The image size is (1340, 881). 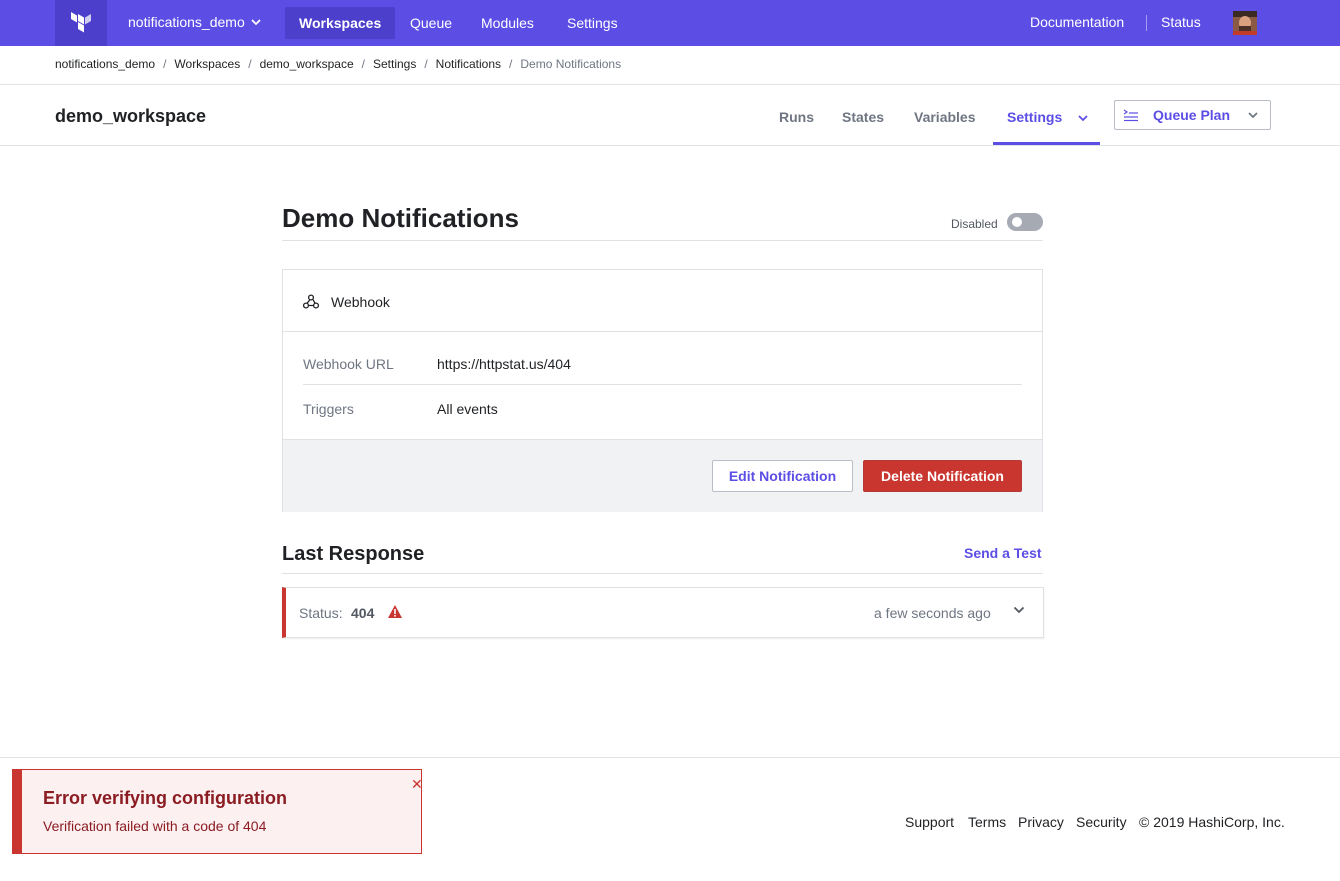 I want to click on breadcrumb-workspace: demo_workspace, so click(x=307, y=64).